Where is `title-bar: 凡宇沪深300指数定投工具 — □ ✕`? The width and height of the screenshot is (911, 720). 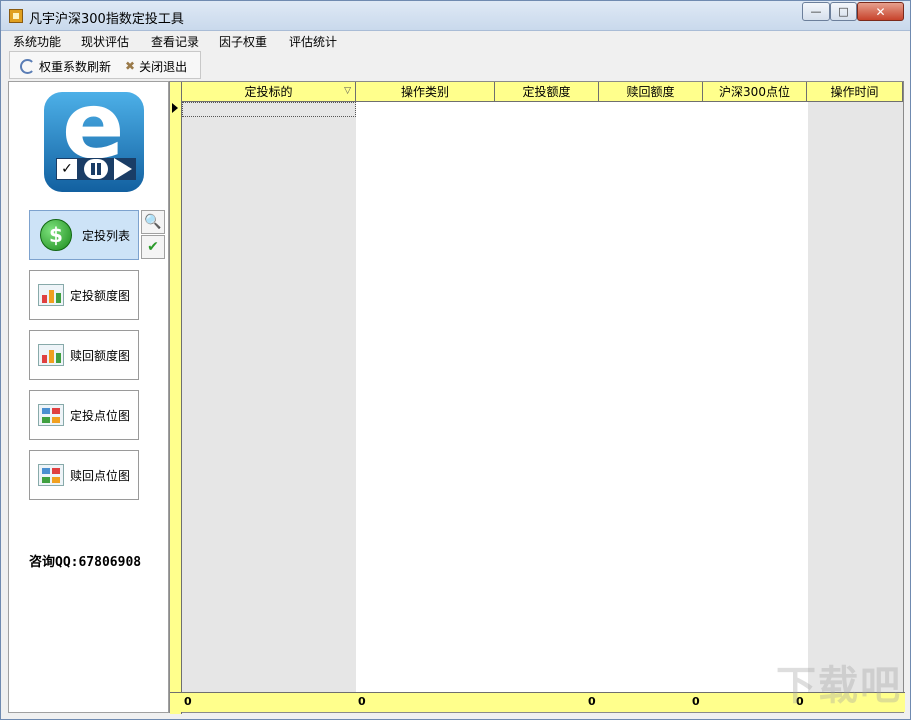 title-bar: 凡宇沪深300指数定投工具 — □ ✕ is located at coordinates (455, 16).